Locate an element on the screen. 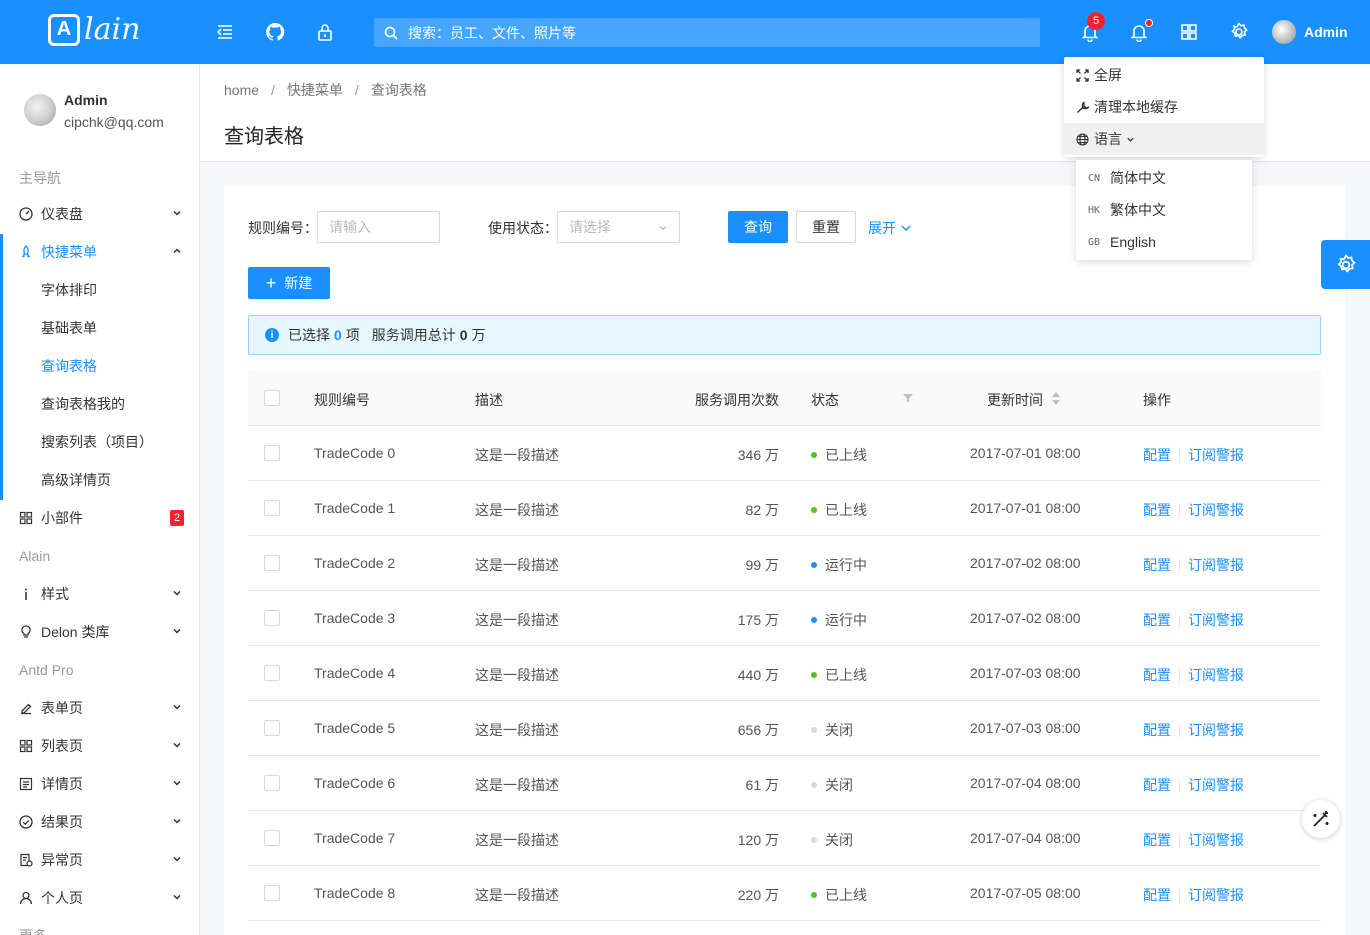  sidebar-subitem-basic-form: 基础表单 is located at coordinates (99, 328).